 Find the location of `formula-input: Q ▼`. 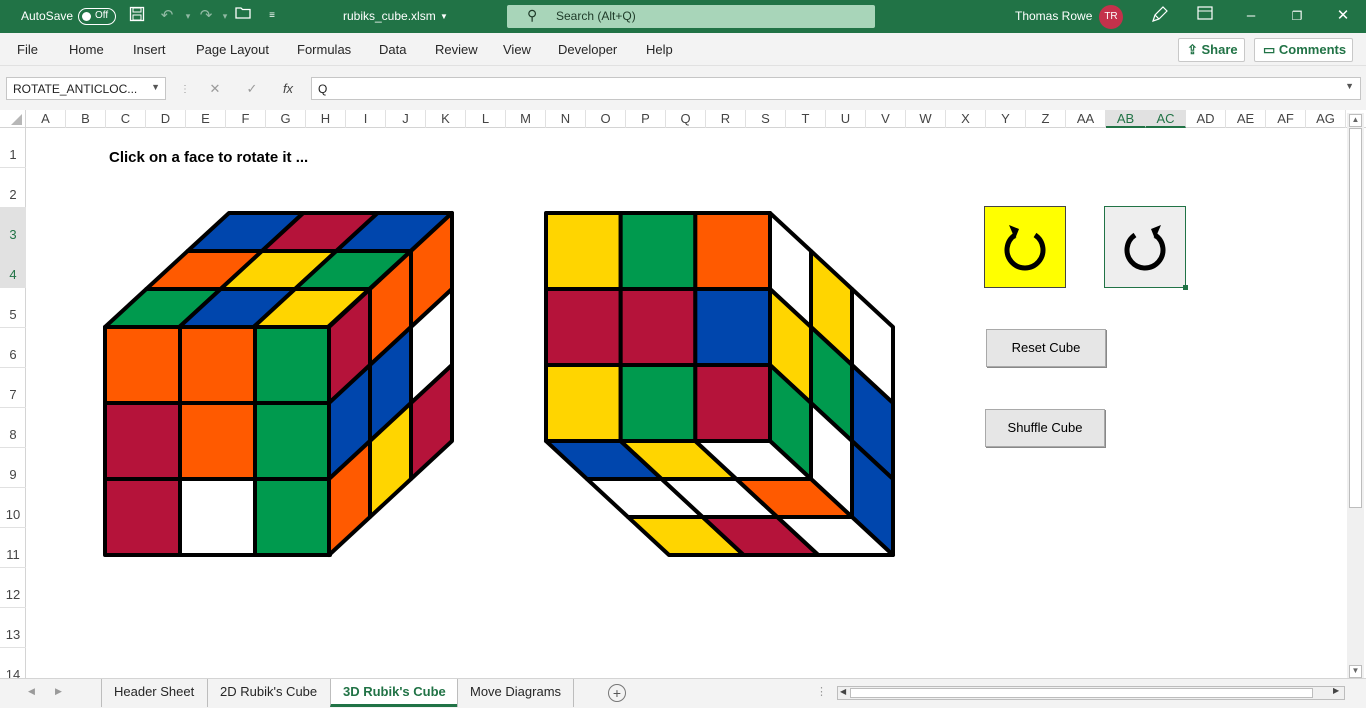

formula-input: Q ▼ is located at coordinates (836, 88).